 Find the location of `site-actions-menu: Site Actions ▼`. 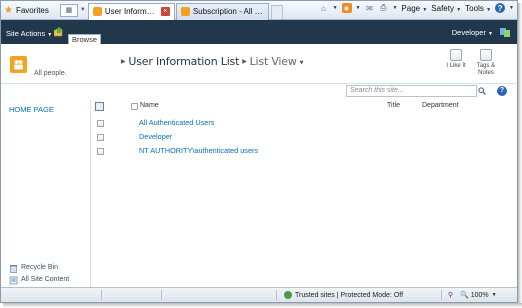

site-actions-menu: Site Actions ▼ is located at coordinates (29, 33).